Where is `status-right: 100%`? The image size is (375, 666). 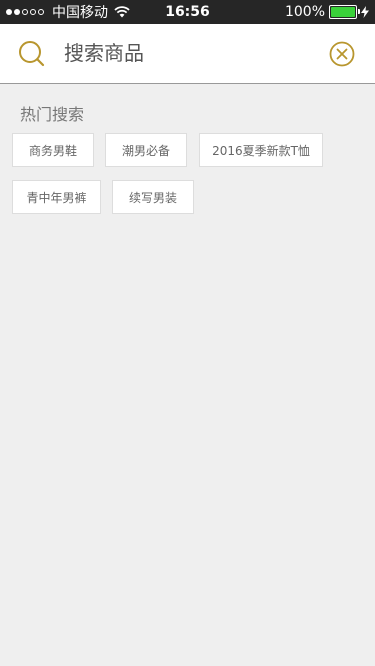
status-right: 100% is located at coordinates (327, 12).